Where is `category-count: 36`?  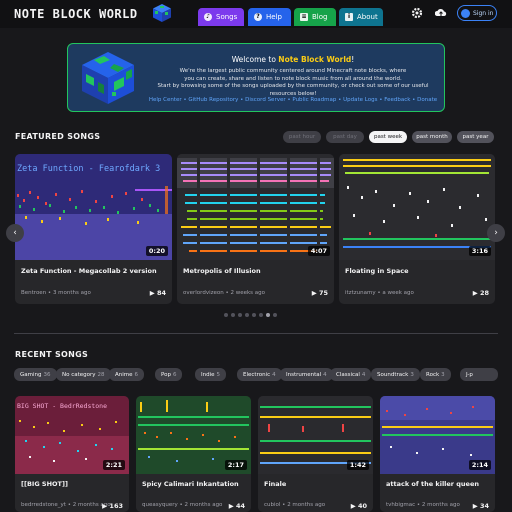 category-count: 36 is located at coordinates (47, 374).